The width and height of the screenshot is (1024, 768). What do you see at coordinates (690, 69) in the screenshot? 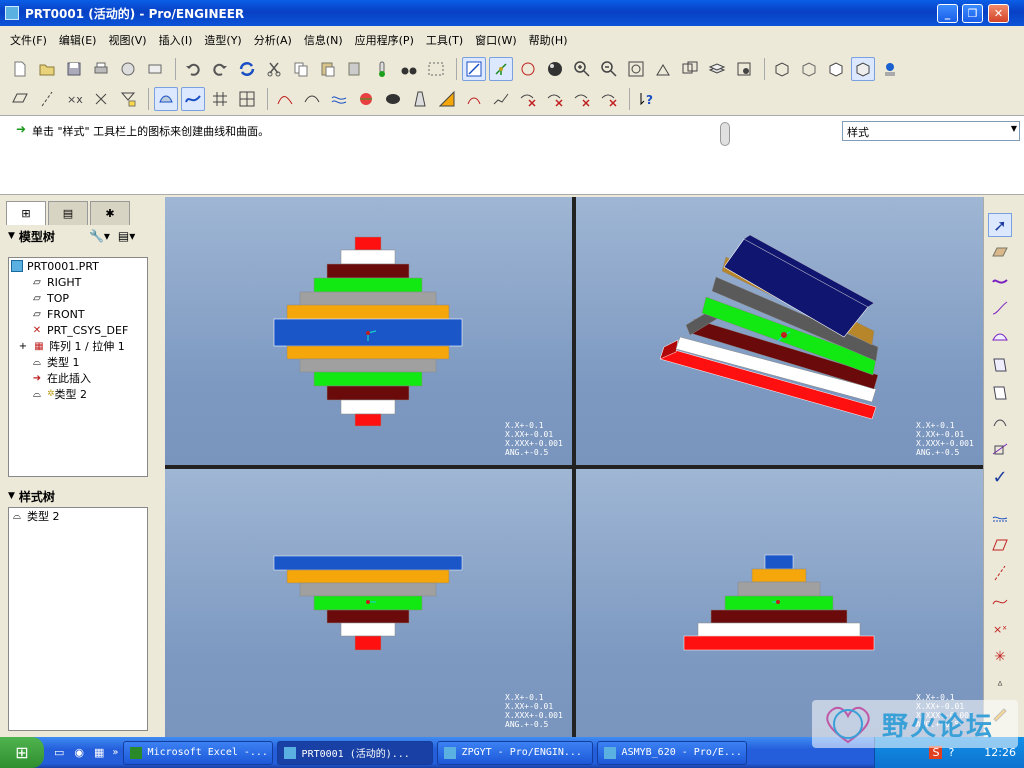
I see `saved-views-button` at bounding box center [690, 69].